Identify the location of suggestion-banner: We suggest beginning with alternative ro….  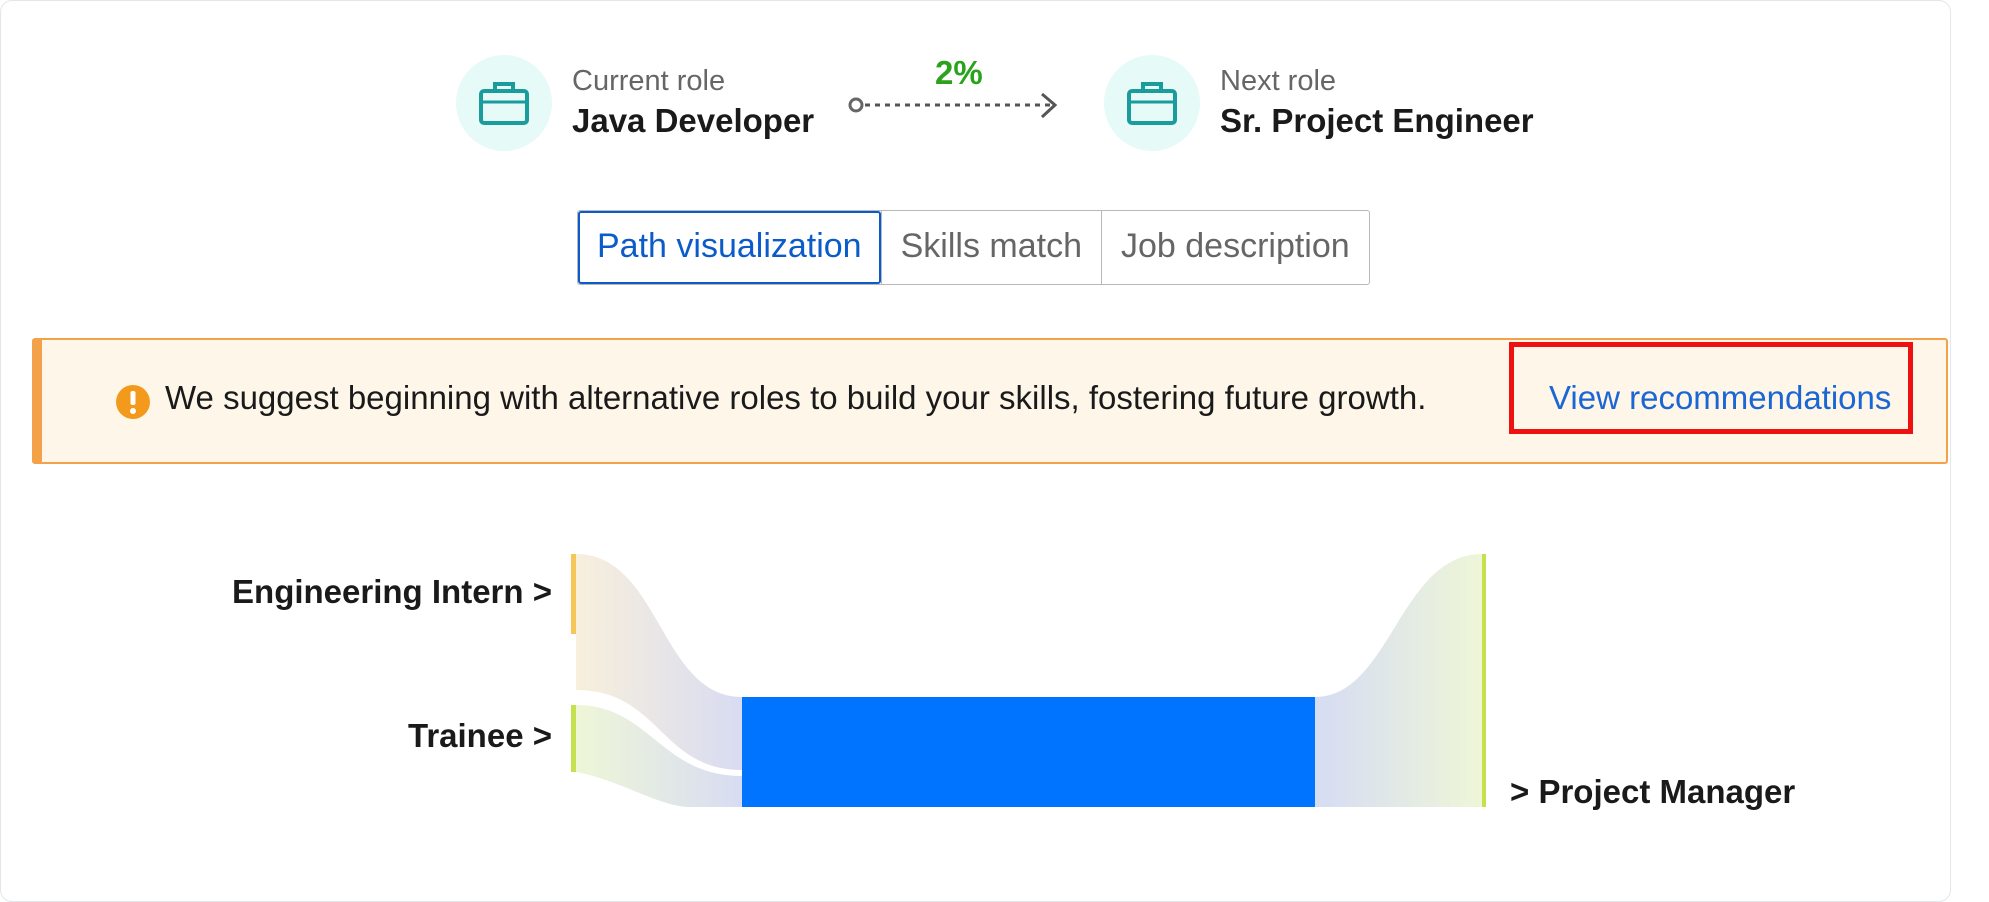
(990, 401).